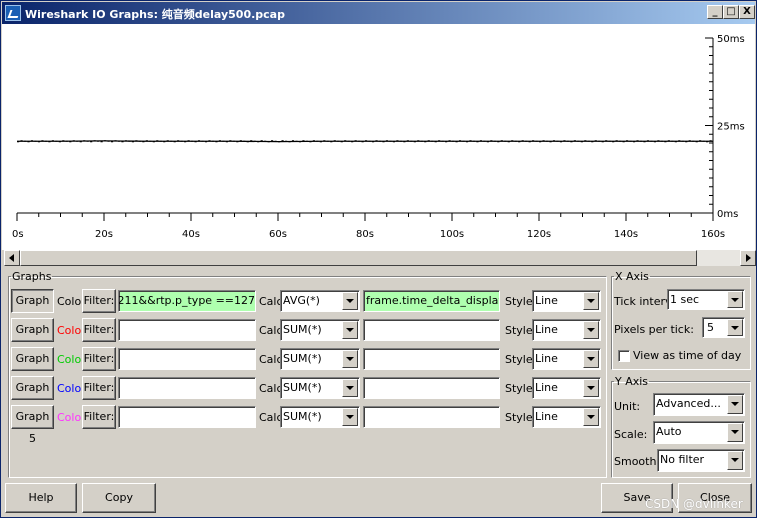 The height and width of the screenshot is (518, 757). What do you see at coordinates (731, 12) in the screenshot?
I see `maximize-button: □` at bounding box center [731, 12].